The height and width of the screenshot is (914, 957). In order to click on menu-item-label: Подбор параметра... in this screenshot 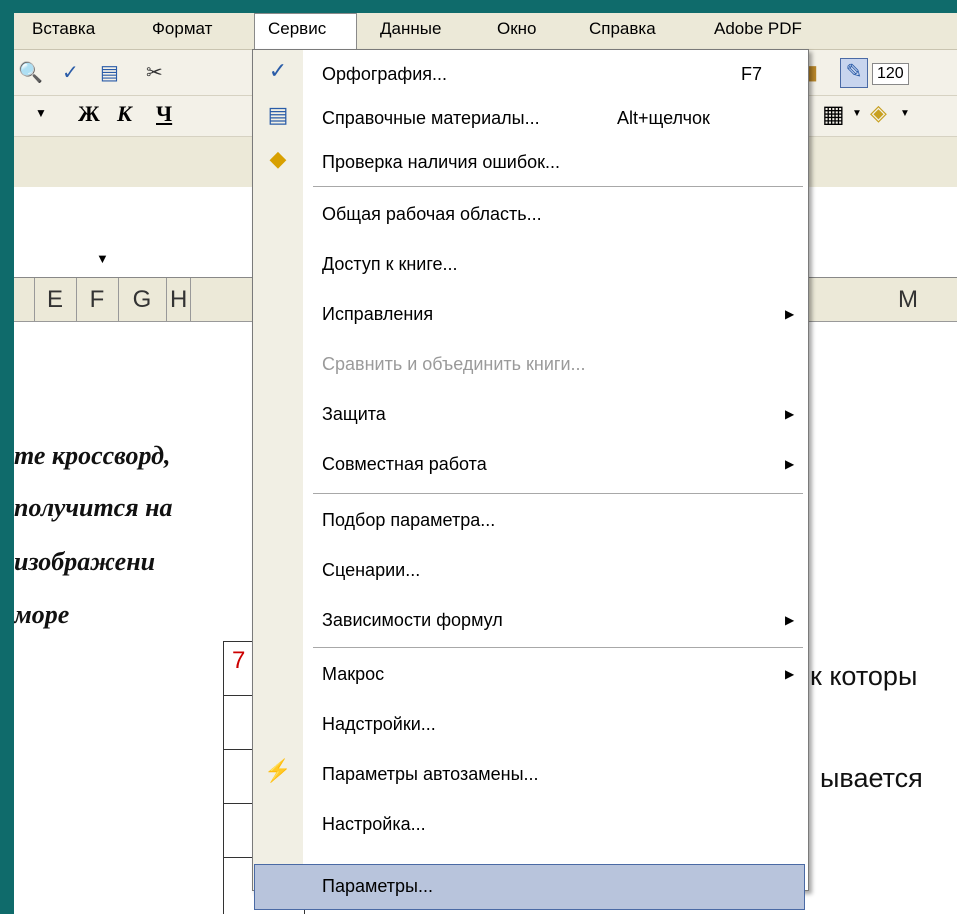, I will do `click(409, 520)`.